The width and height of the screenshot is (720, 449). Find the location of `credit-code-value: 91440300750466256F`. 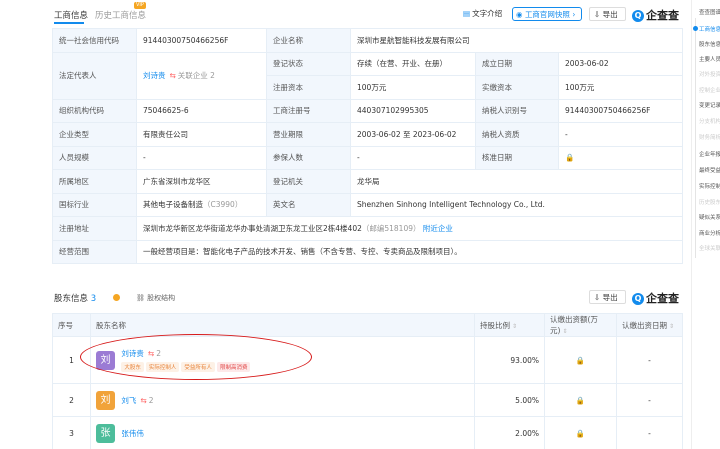

credit-code-value: 91440300750466256F is located at coordinates (201, 40).